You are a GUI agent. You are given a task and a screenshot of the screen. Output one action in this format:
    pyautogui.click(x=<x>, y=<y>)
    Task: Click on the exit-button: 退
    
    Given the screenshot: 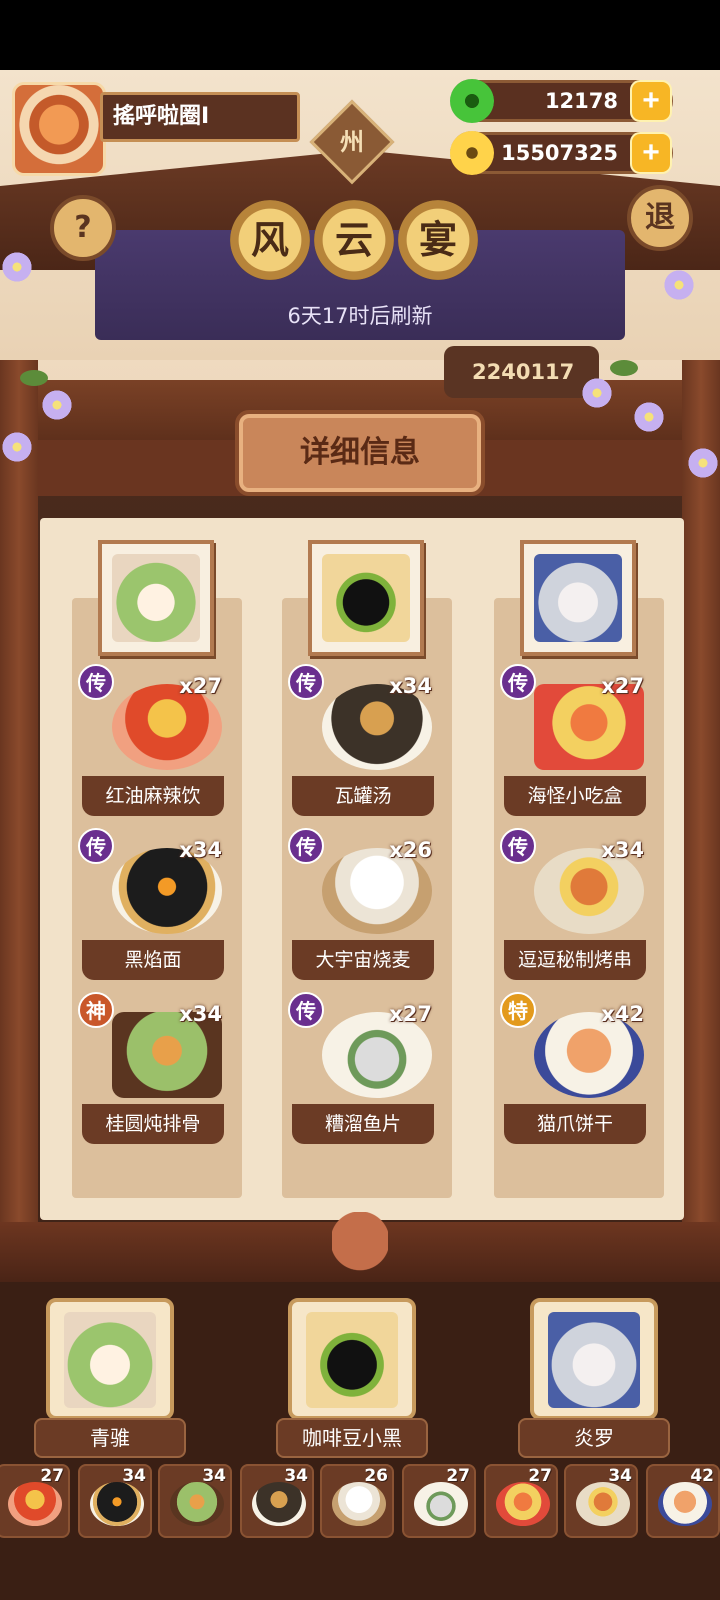 What is the action you would take?
    pyautogui.click(x=660, y=218)
    